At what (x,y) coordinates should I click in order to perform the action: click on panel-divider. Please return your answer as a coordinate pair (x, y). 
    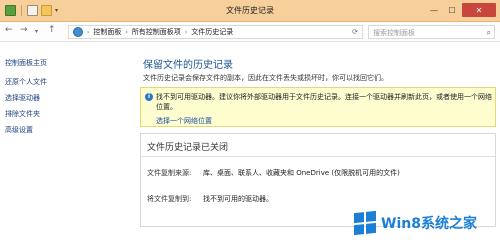
    Looking at the image, I should click on (318, 156).